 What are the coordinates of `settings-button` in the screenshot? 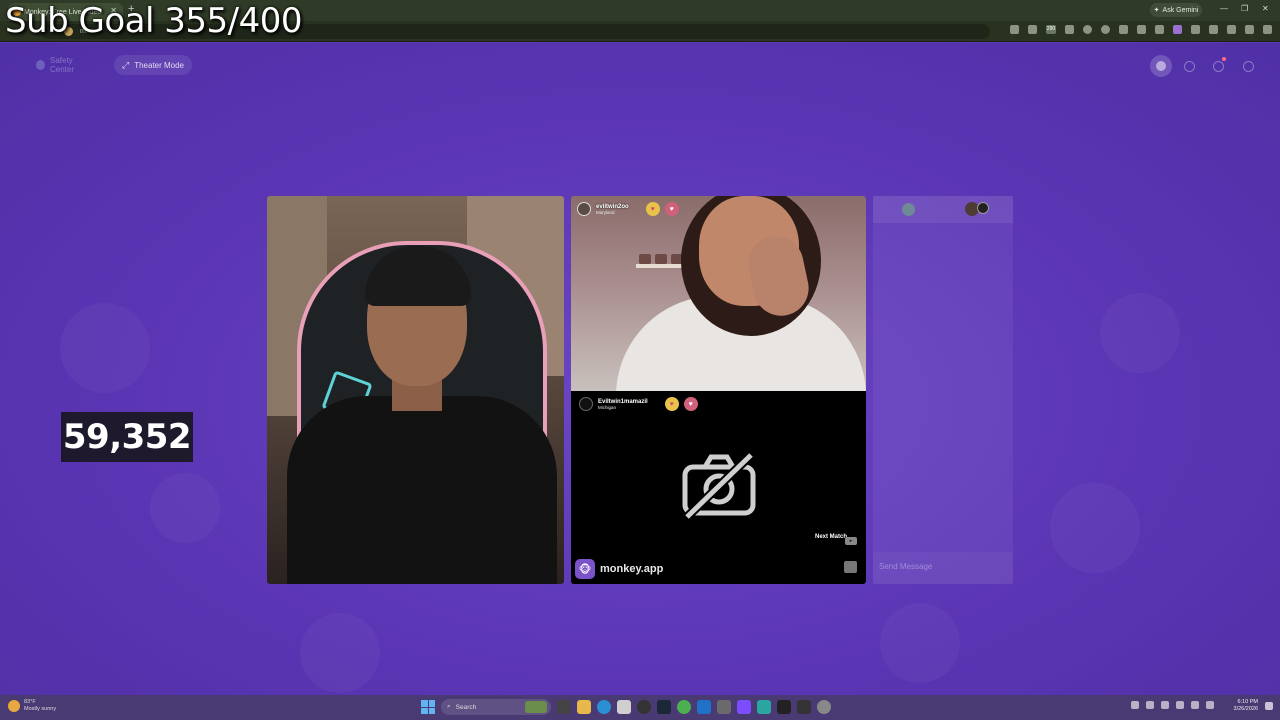 It's located at (1248, 66).